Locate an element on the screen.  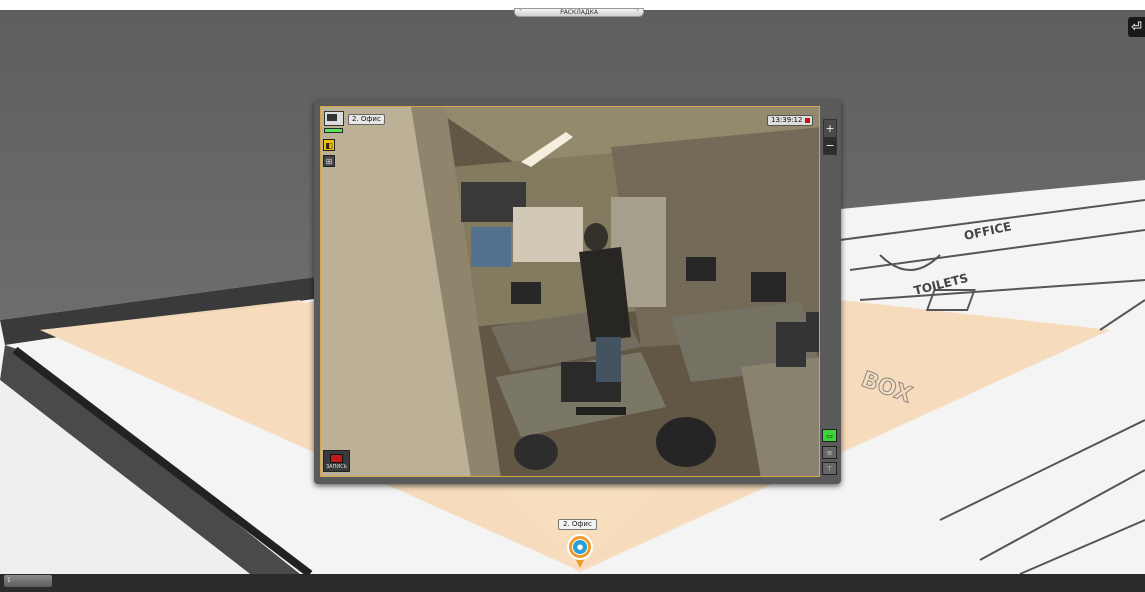
recording-indicator-icon is located at coordinates (808, 120).